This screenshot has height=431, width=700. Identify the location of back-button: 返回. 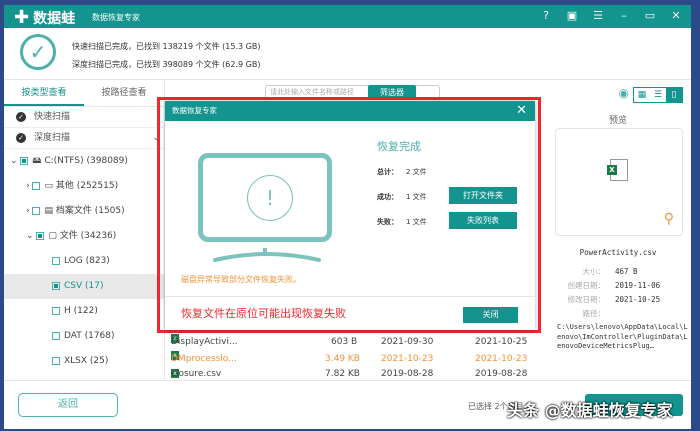
(68, 405).